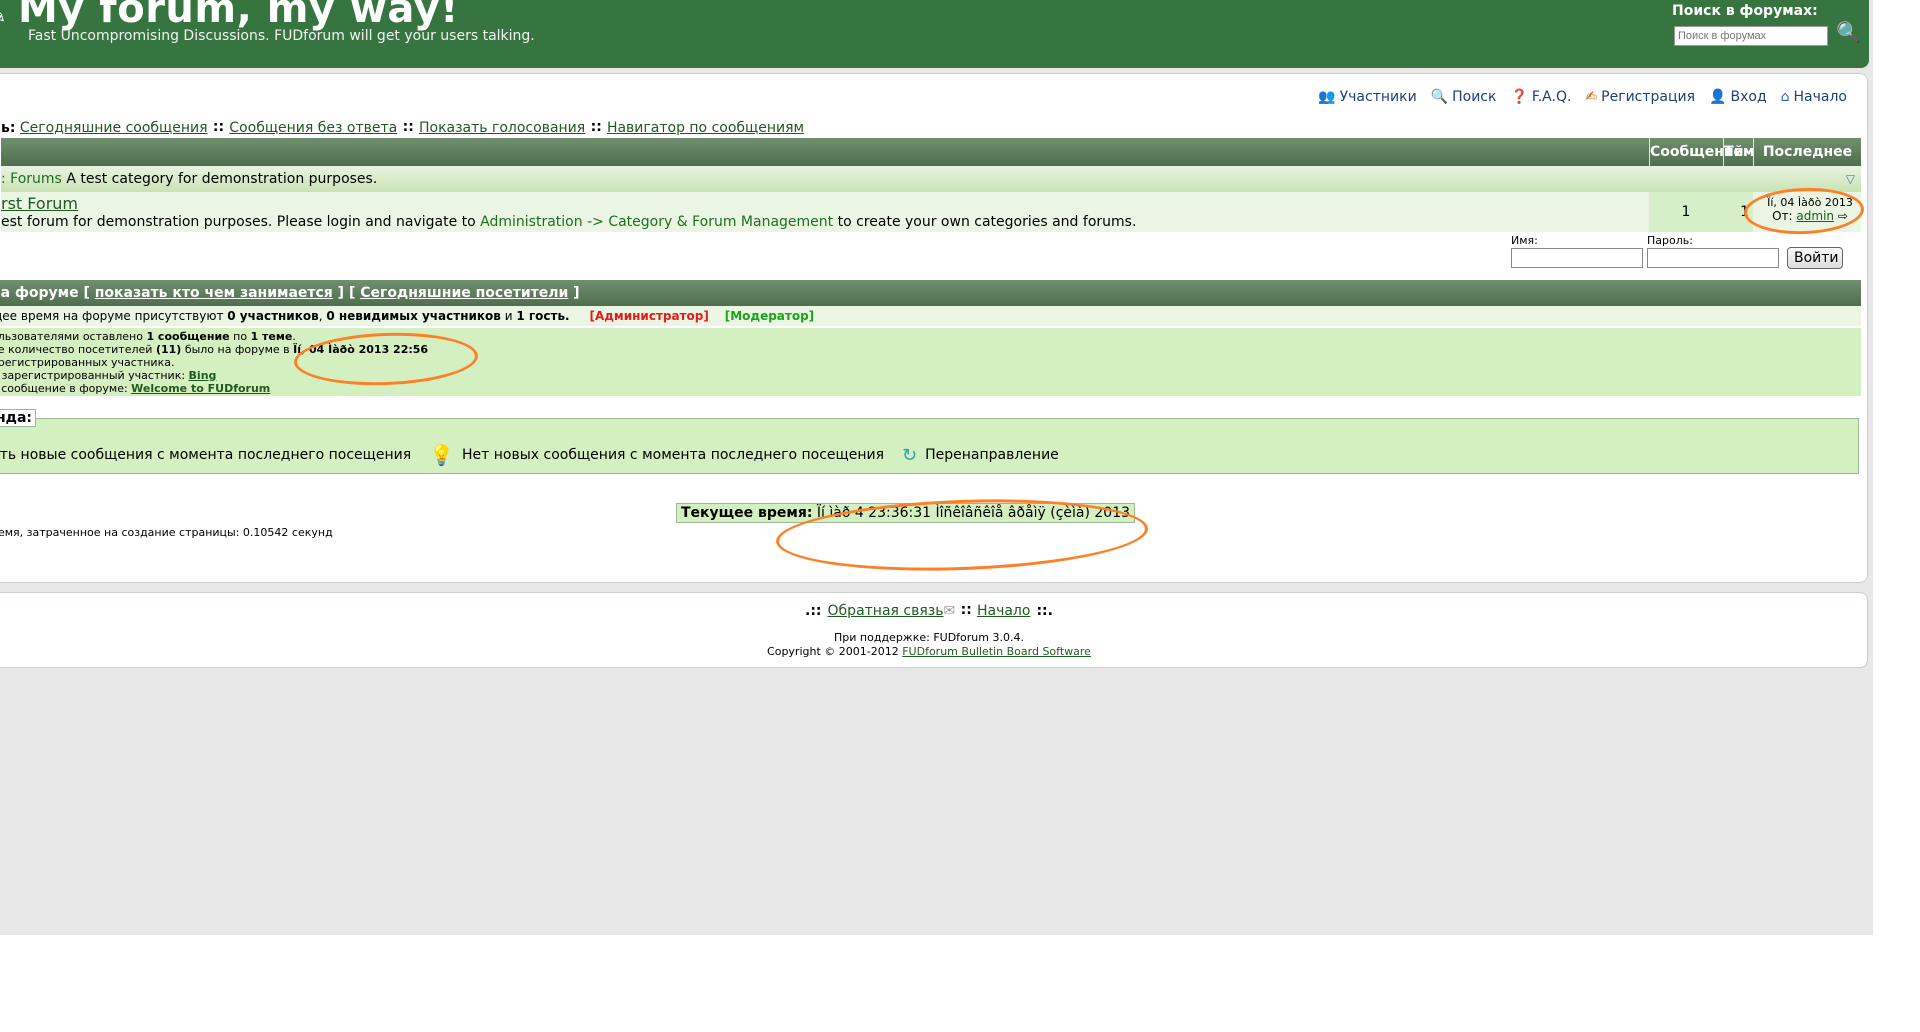  I want to click on feedback-link: Обратная связь, so click(886, 611).